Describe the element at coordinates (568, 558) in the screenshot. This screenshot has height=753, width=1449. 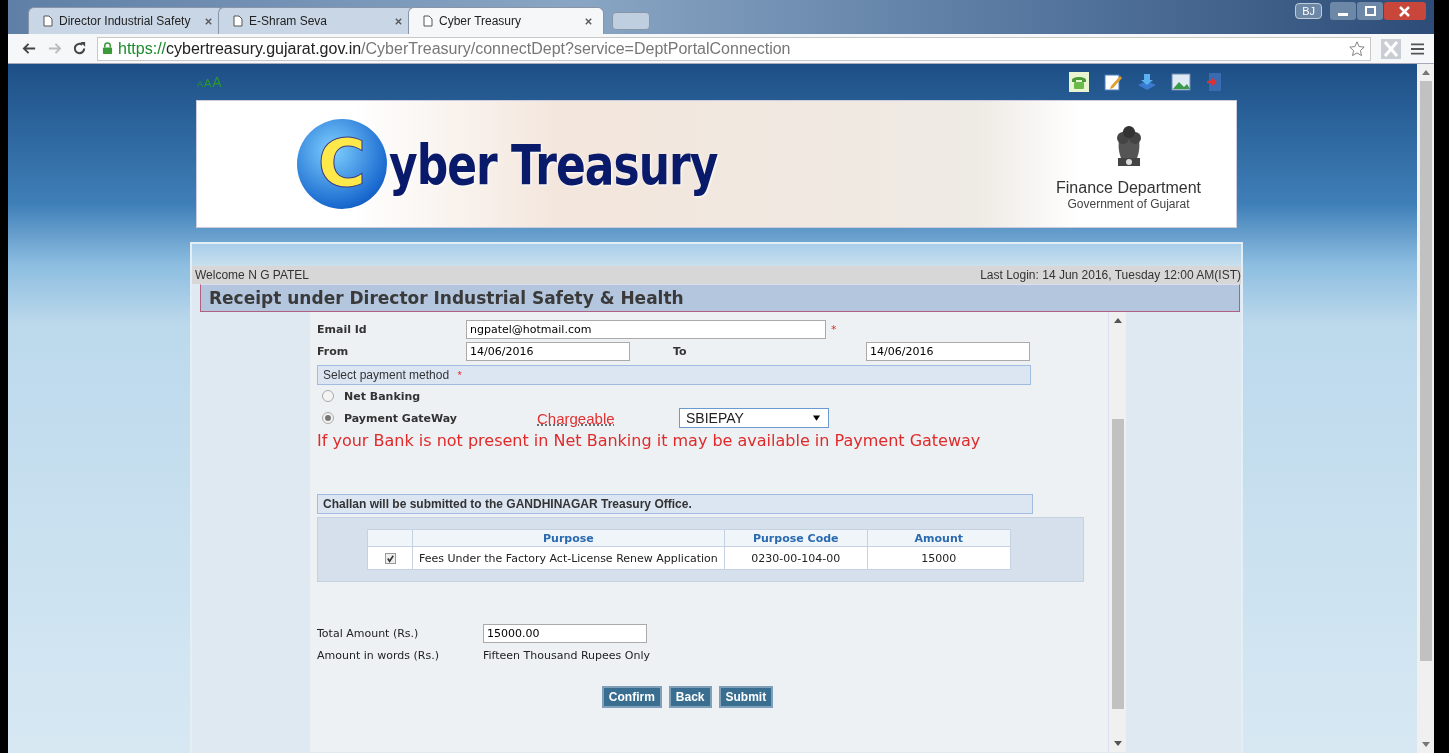
I see `table-cell: Fees Under the Factory Act-License Renew Application` at that location.